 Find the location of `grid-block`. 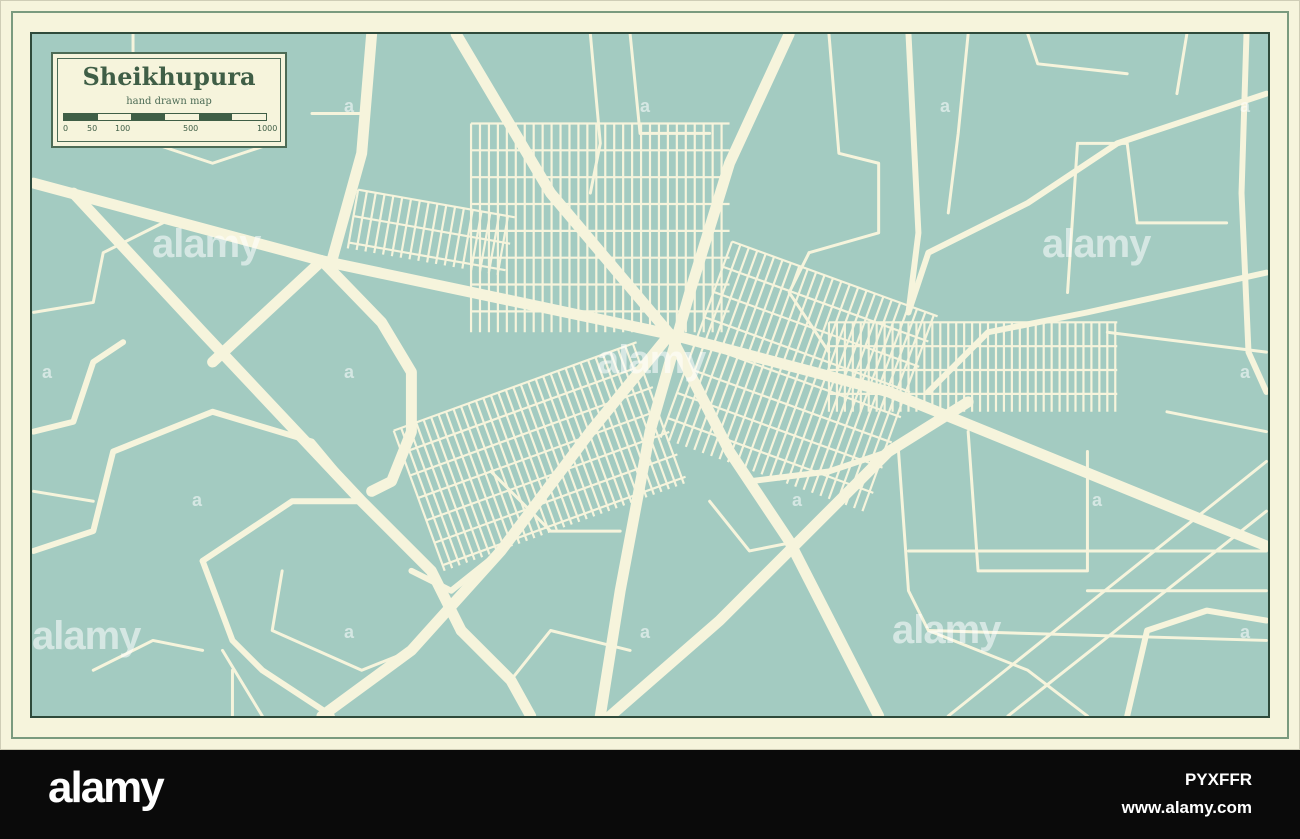

grid-block is located at coordinates (972, 366).